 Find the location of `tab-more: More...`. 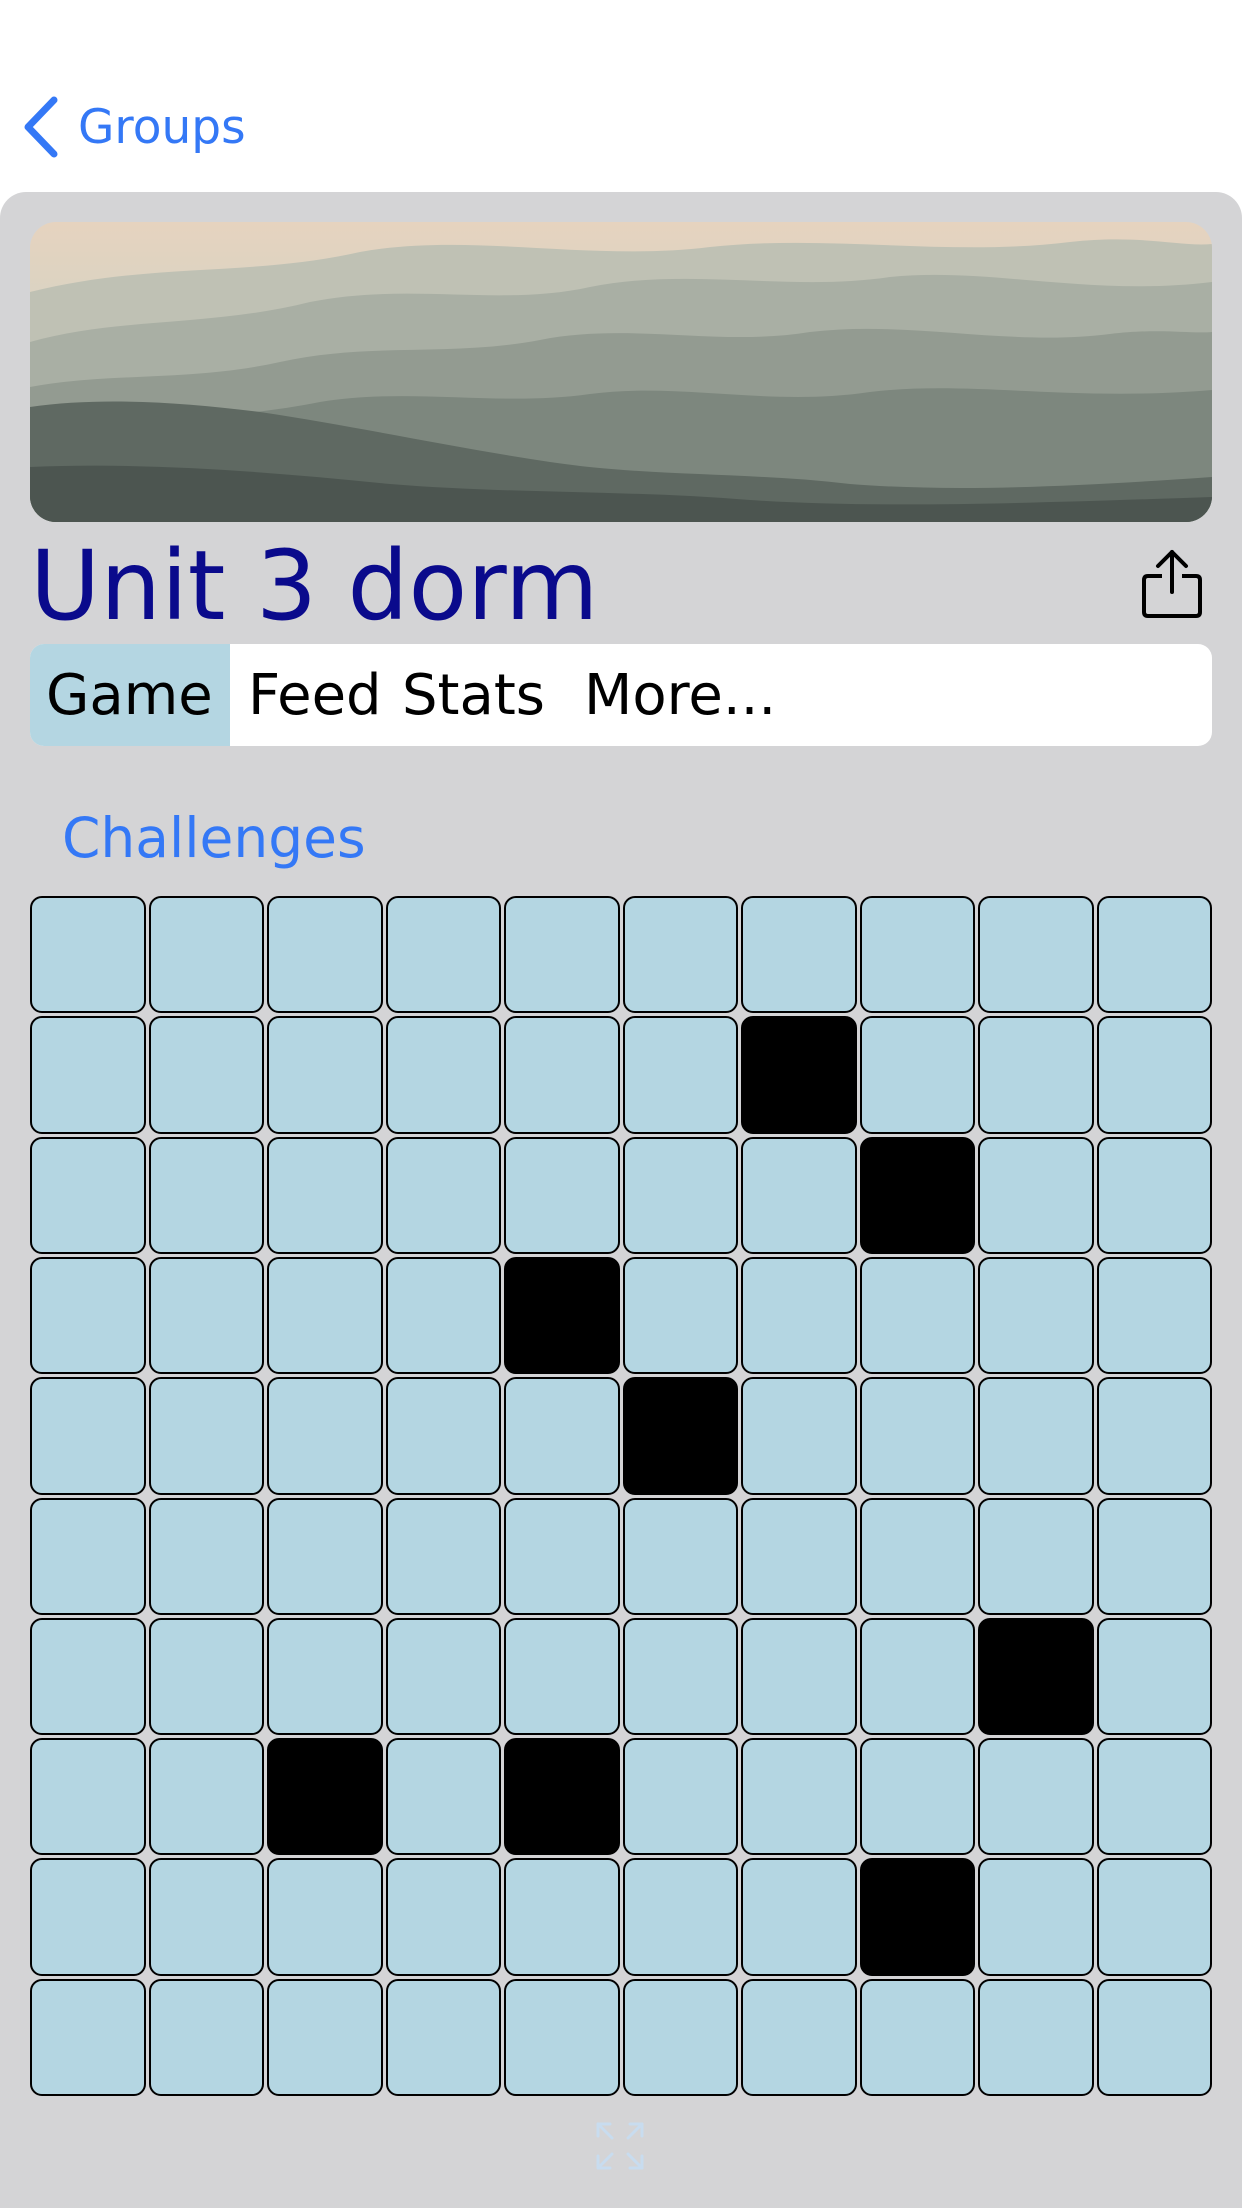

tab-more: More... is located at coordinates (686, 695).